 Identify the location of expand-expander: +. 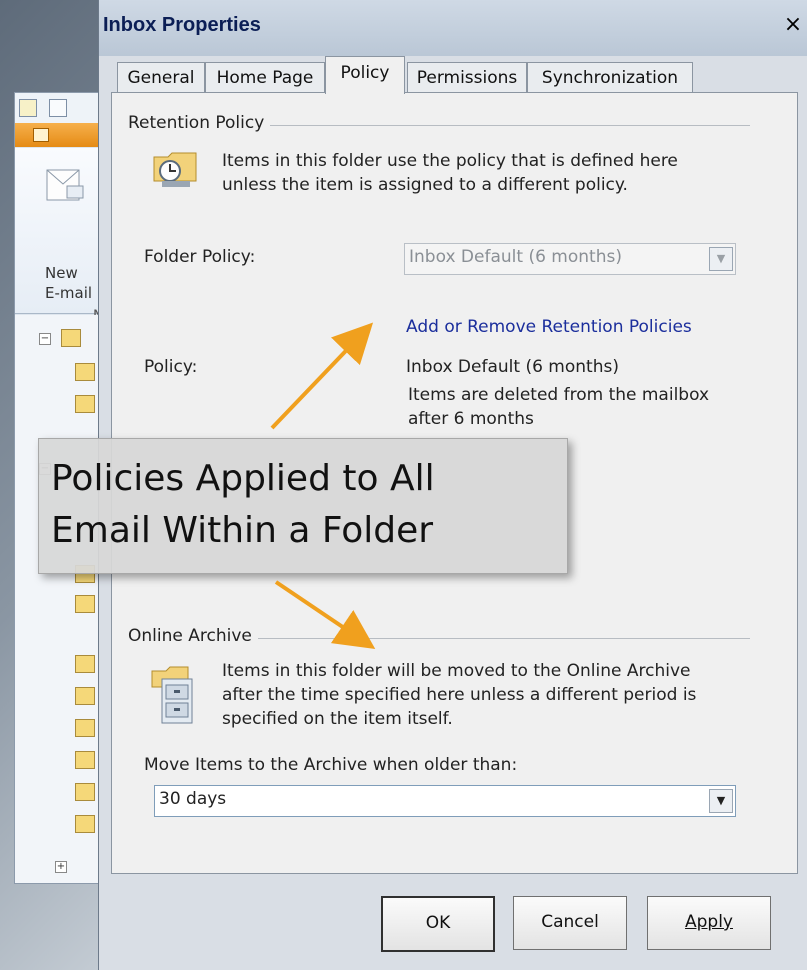
(61, 867).